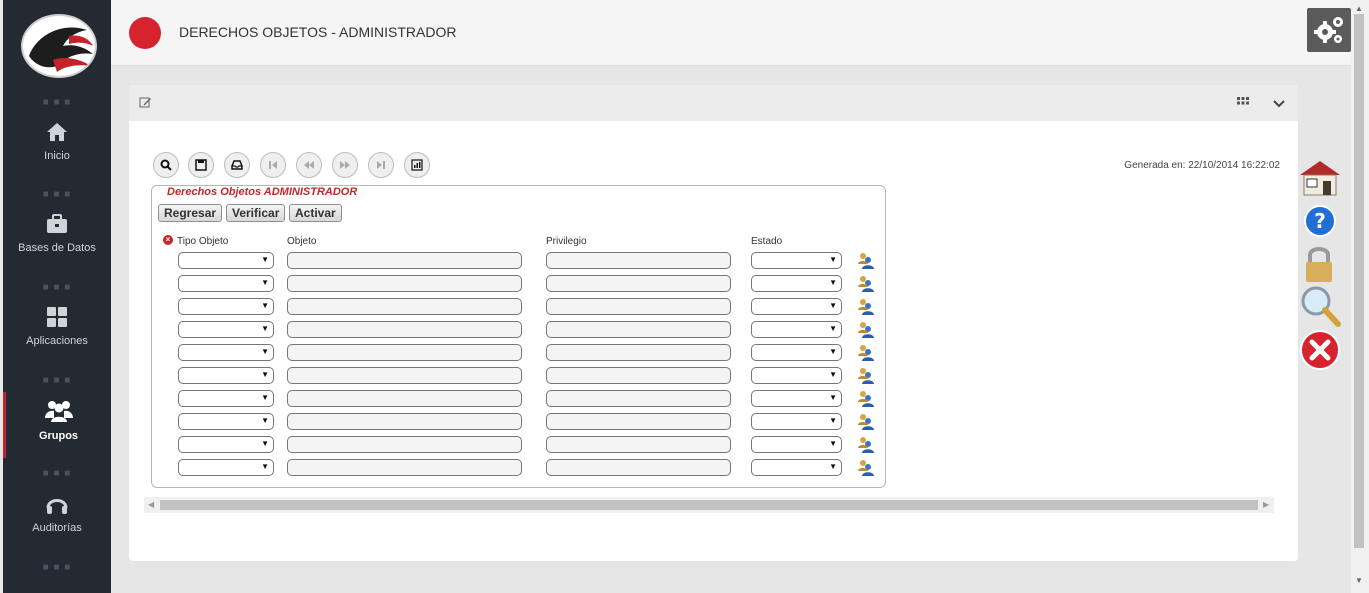 This screenshot has height=593, width=1369. I want to click on vertical-scrollbar: ▲ ▼, so click(1360, 296).